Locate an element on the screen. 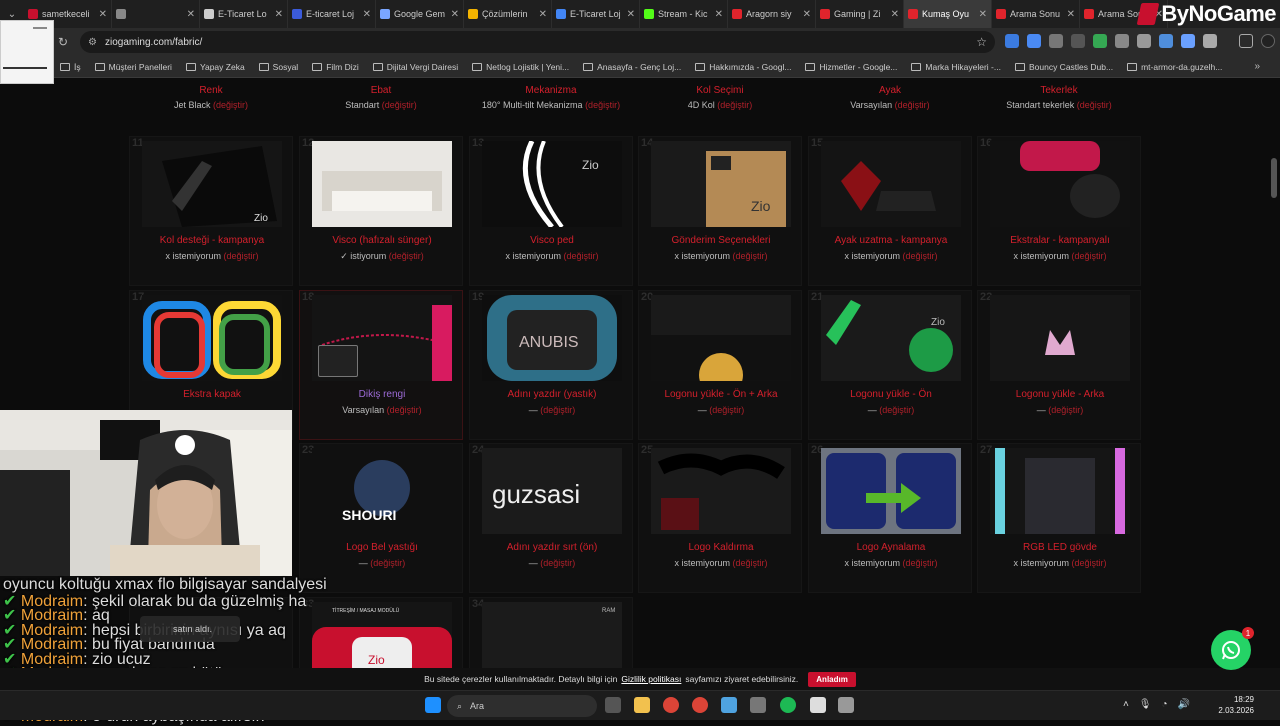 This screenshot has width=1280, height=726. volume-icon: 🔊 is located at coordinates (1184, 704).